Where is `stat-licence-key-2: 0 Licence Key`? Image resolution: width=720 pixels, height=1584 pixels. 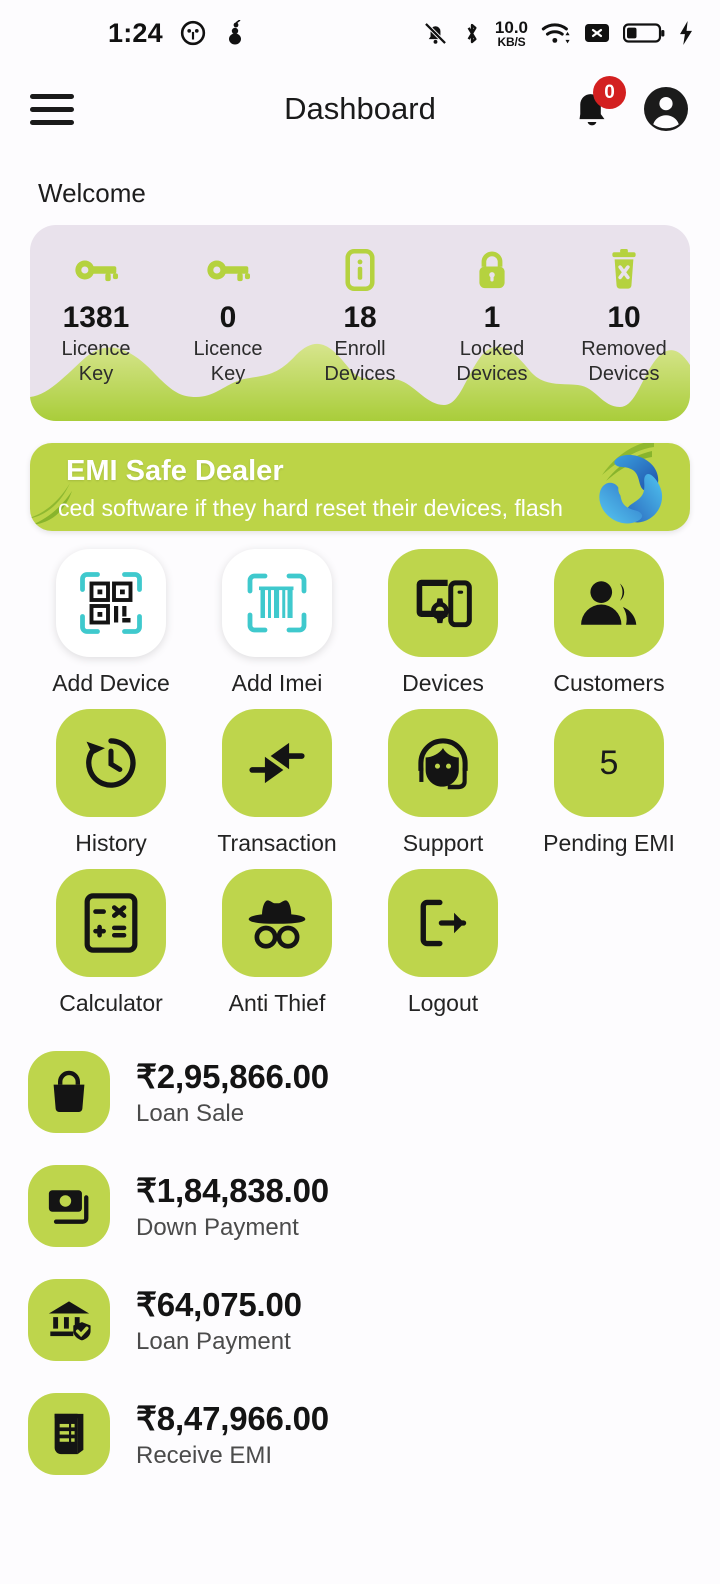 stat-licence-key-2: 0 Licence Key is located at coordinates (228, 317).